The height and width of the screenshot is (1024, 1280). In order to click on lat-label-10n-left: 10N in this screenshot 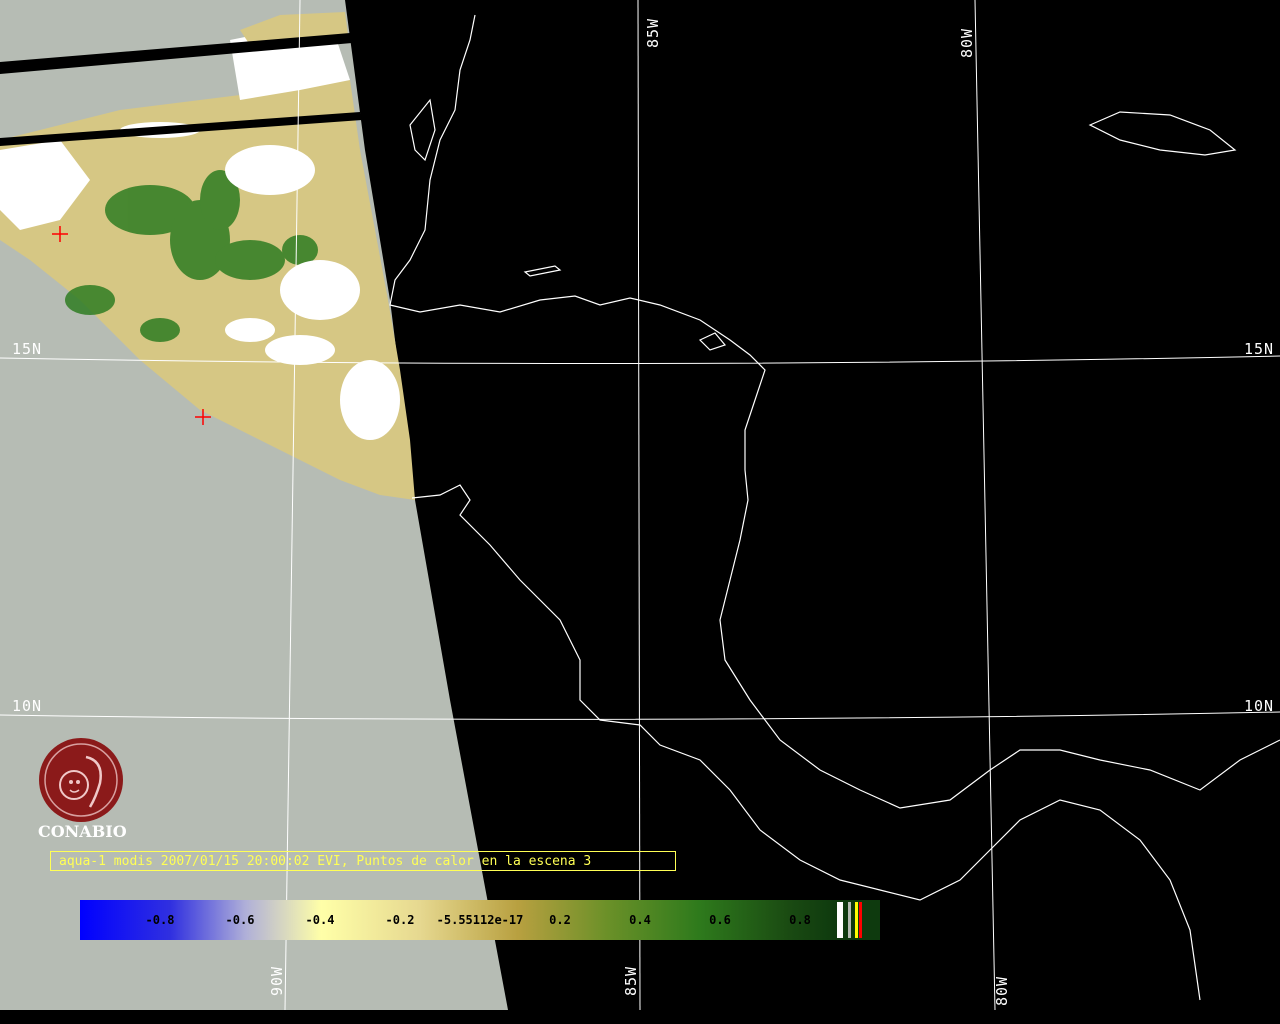, I will do `click(27, 706)`.